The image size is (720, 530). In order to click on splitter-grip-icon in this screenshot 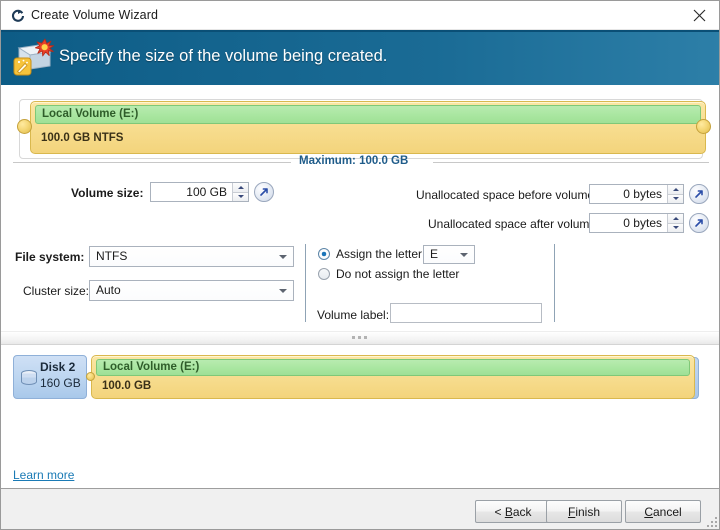, I will do `click(359, 337)`.